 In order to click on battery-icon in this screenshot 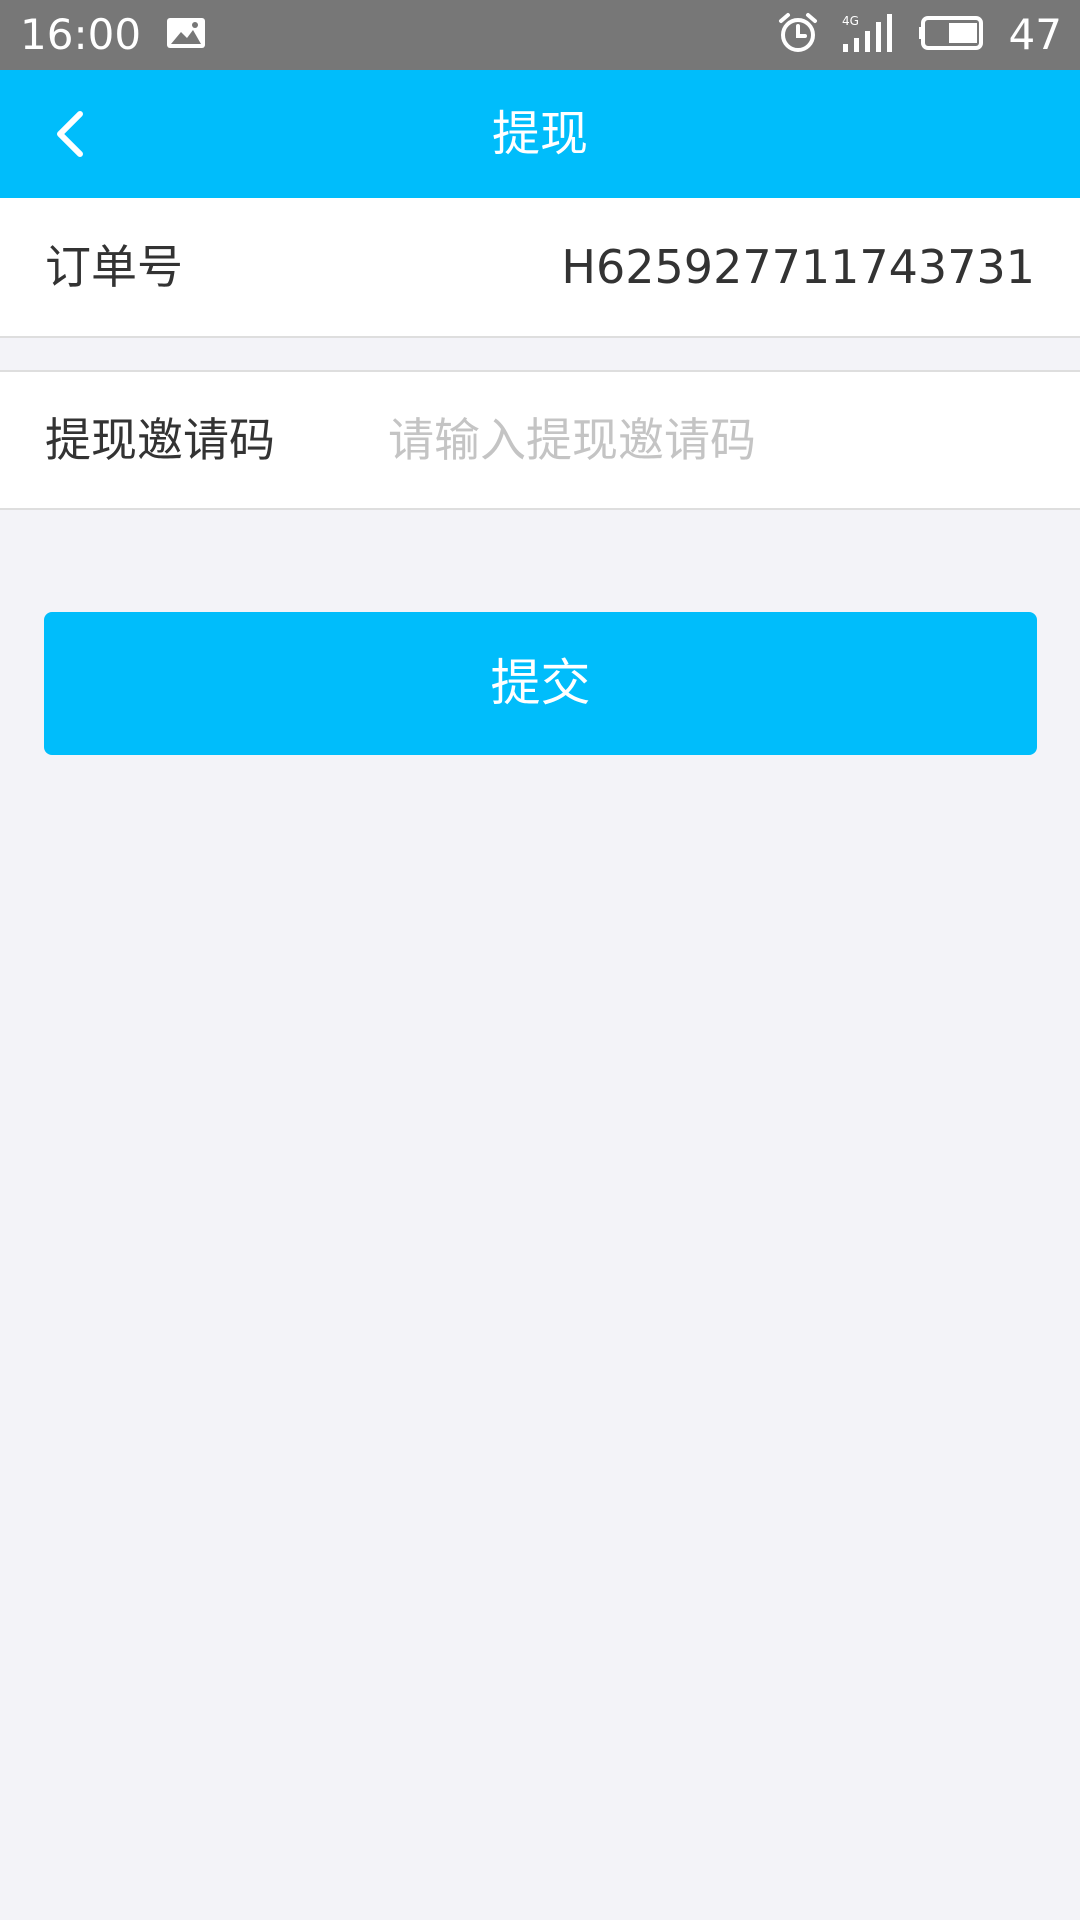, I will do `click(952, 35)`.